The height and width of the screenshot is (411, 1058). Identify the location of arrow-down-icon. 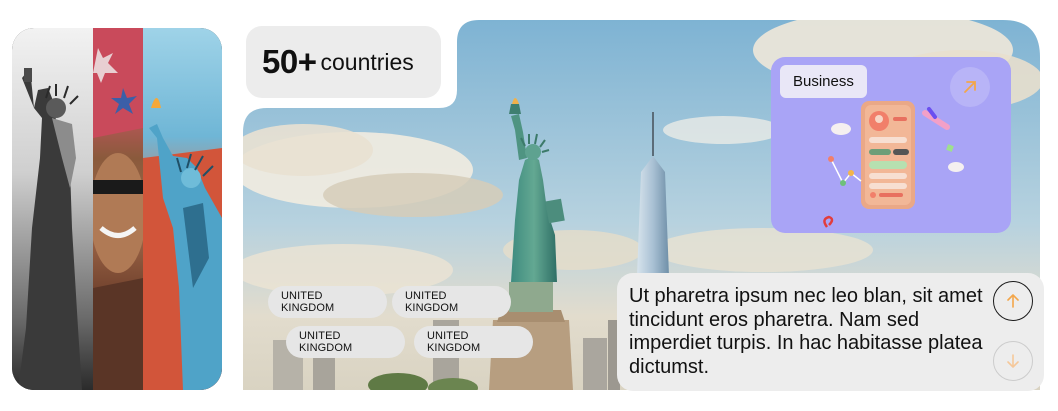
(1013, 361).